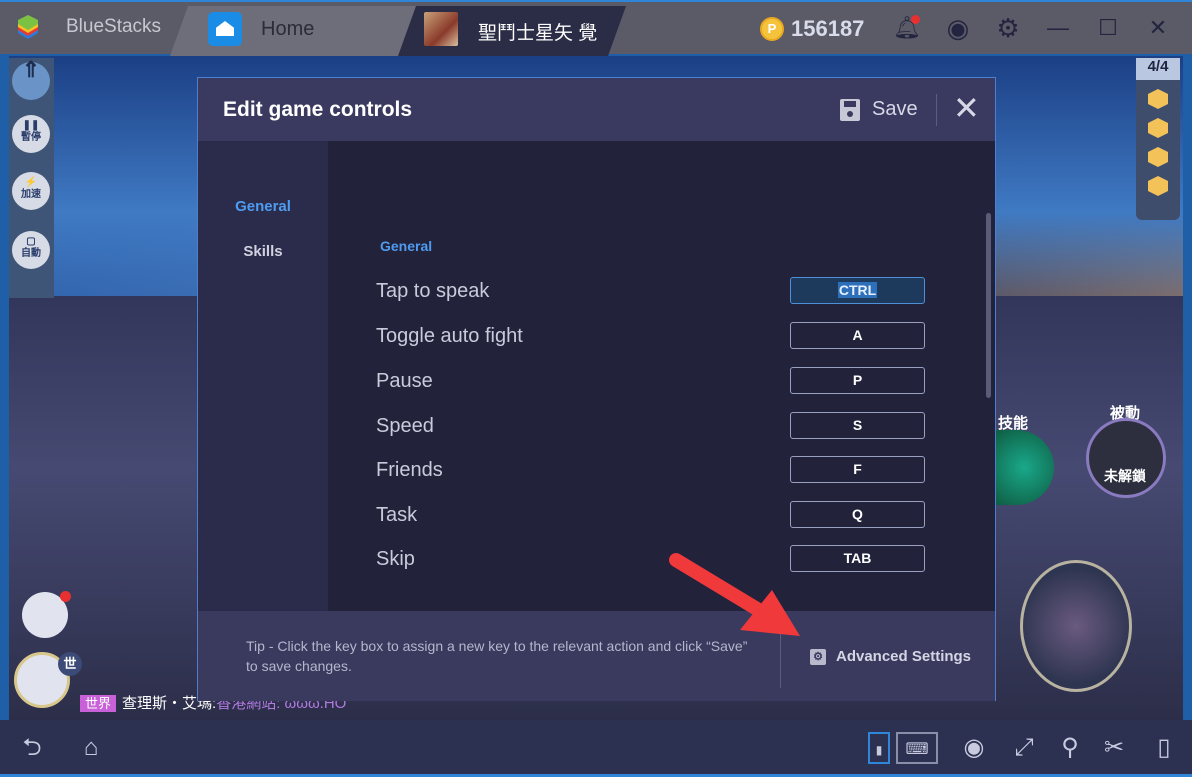 The width and height of the screenshot is (1192, 777). I want to click on key-box: P, so click(857, 380).